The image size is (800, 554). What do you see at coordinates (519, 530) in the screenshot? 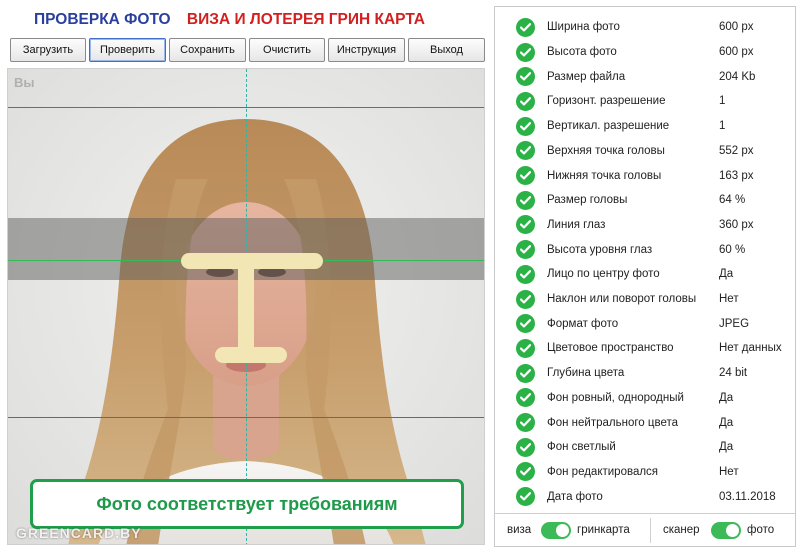
I see `visa-label: виза` at bounding box center [519, 530].